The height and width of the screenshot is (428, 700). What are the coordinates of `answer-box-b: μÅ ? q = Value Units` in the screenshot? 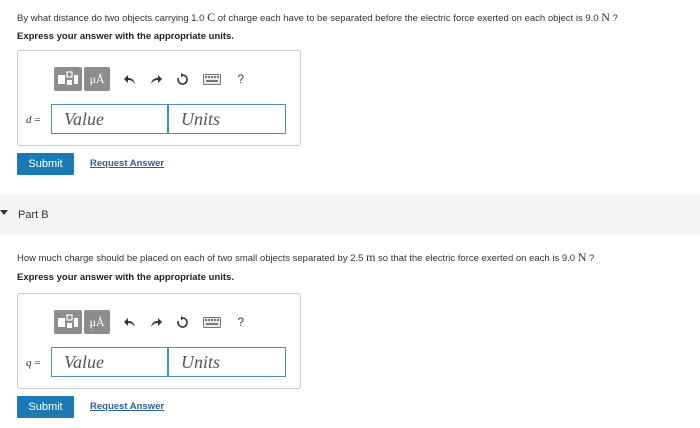 It's located at (159, 341).